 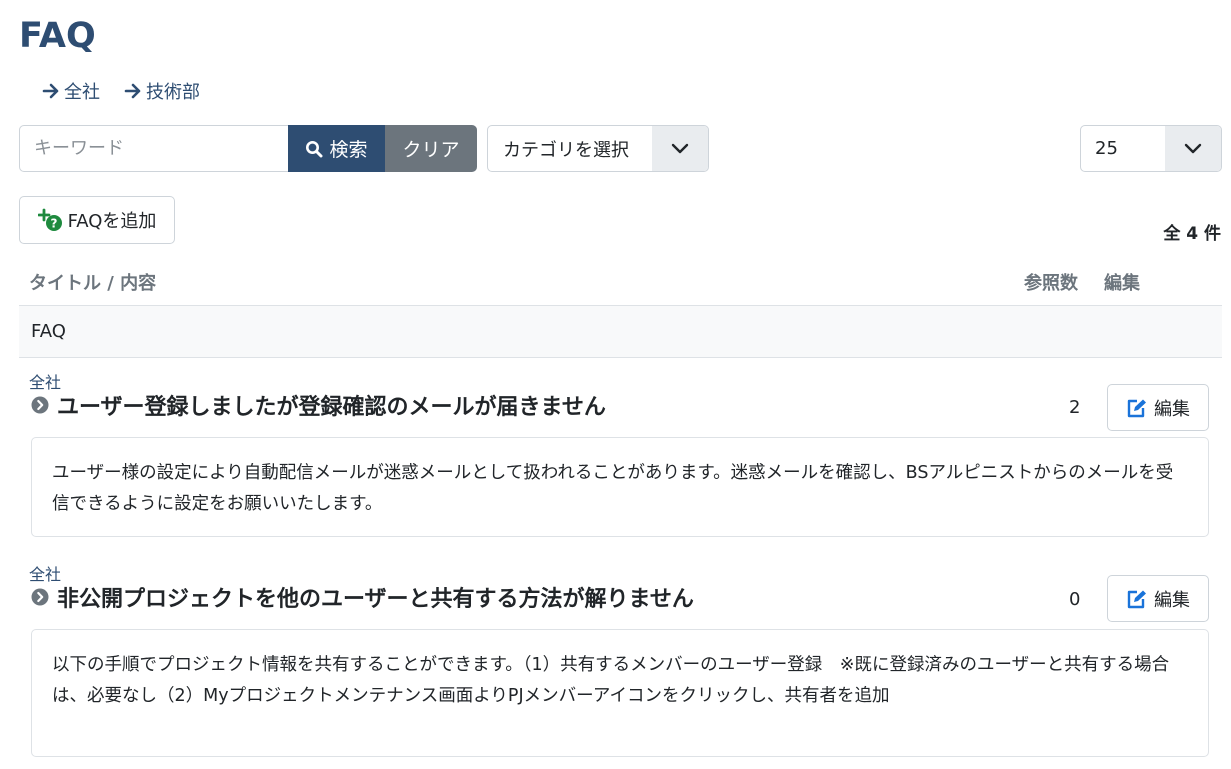 I want to click on page-title: FAQ, so click(x=57, y=36).